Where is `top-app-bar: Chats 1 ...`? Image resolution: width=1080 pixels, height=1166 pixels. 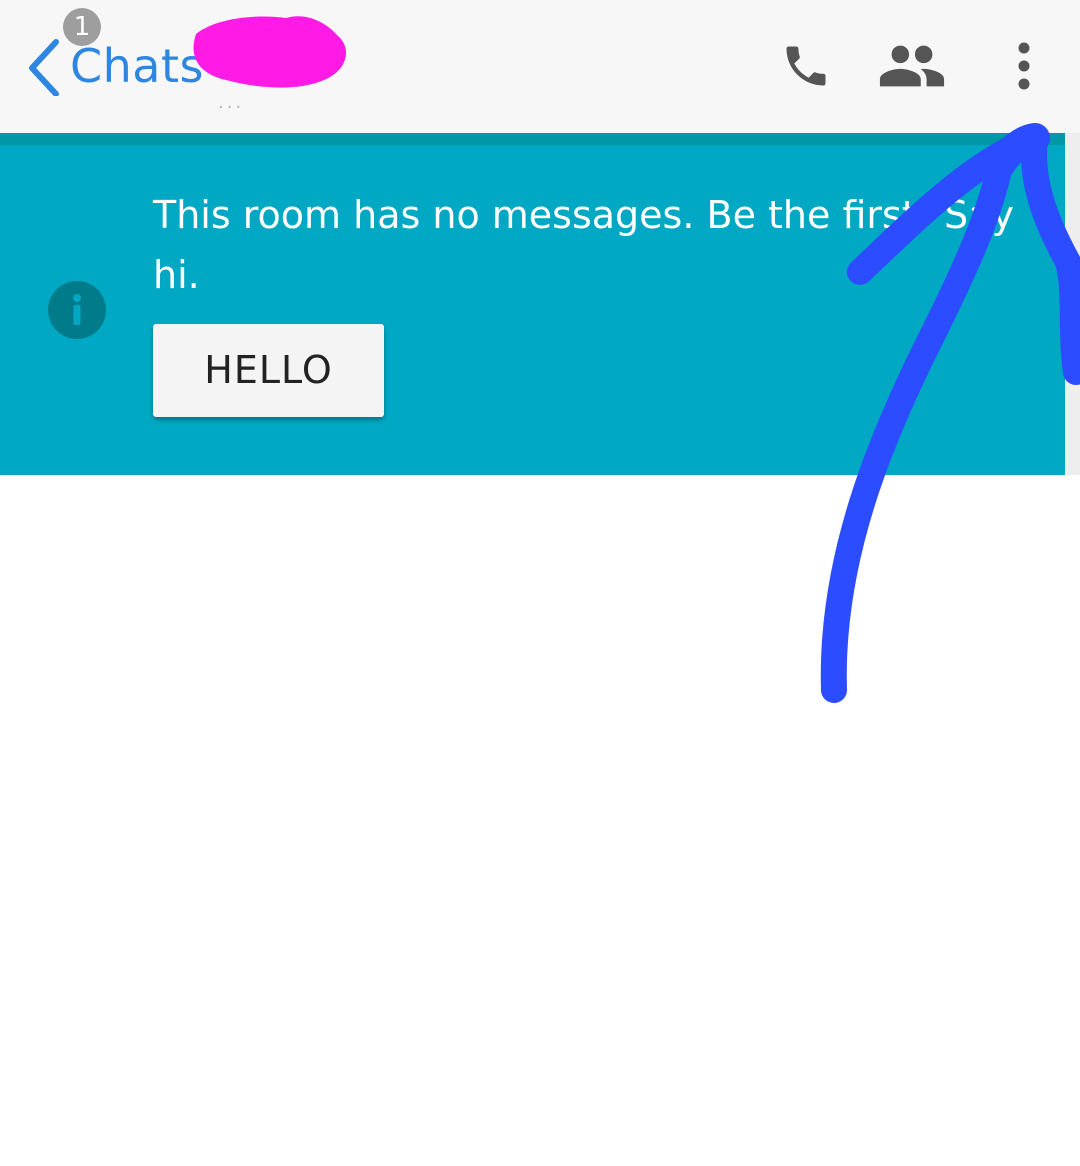 top-app-bar: Chats 1 ... is located at coordinates (540, 66).